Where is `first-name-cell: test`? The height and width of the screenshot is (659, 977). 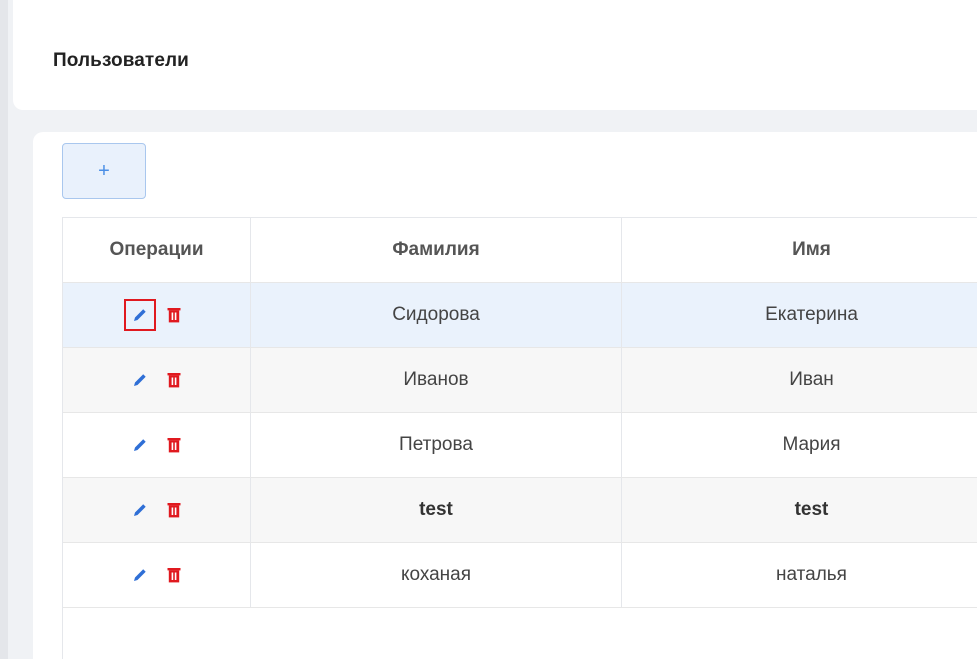 first-name-cell: test is located at coordinates (799, 510).